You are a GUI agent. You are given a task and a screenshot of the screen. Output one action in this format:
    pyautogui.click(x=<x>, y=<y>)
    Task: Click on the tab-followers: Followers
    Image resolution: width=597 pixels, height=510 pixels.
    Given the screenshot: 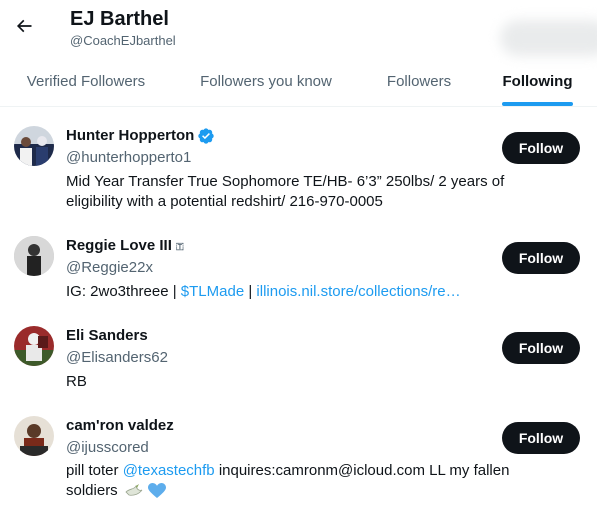 What is the action you would take?
    pyautogui.click(x=419, y=81)
    